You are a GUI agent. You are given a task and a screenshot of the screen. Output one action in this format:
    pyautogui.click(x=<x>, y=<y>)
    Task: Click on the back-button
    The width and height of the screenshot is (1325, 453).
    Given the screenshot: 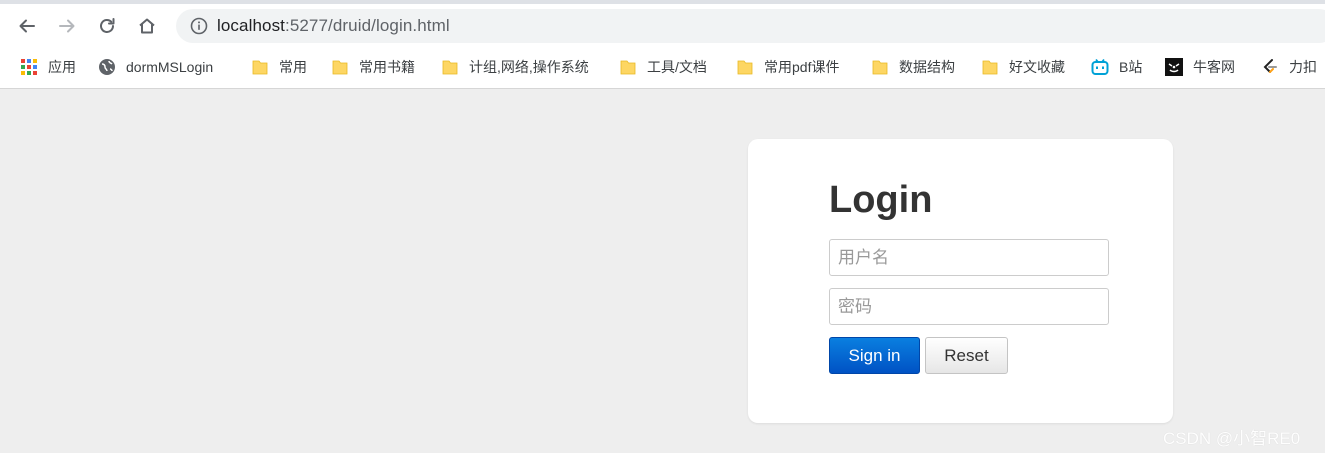 What is the action you would take?
    pyautogui.click(x=27, y=26)
    